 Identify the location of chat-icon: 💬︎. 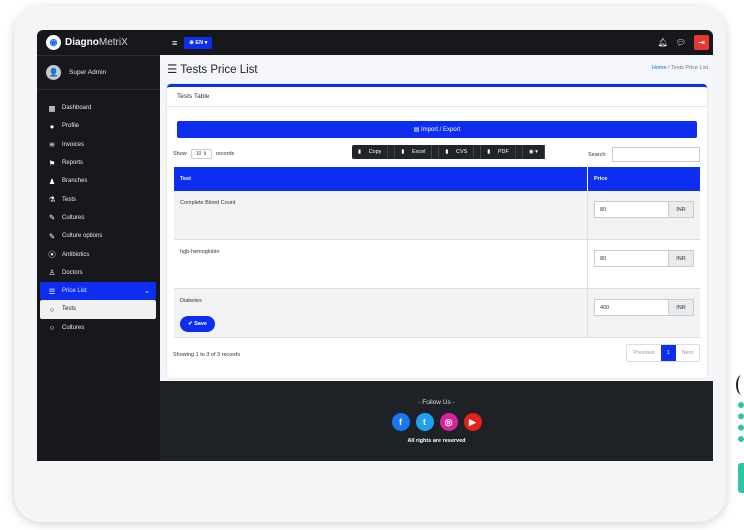
(681, 42).